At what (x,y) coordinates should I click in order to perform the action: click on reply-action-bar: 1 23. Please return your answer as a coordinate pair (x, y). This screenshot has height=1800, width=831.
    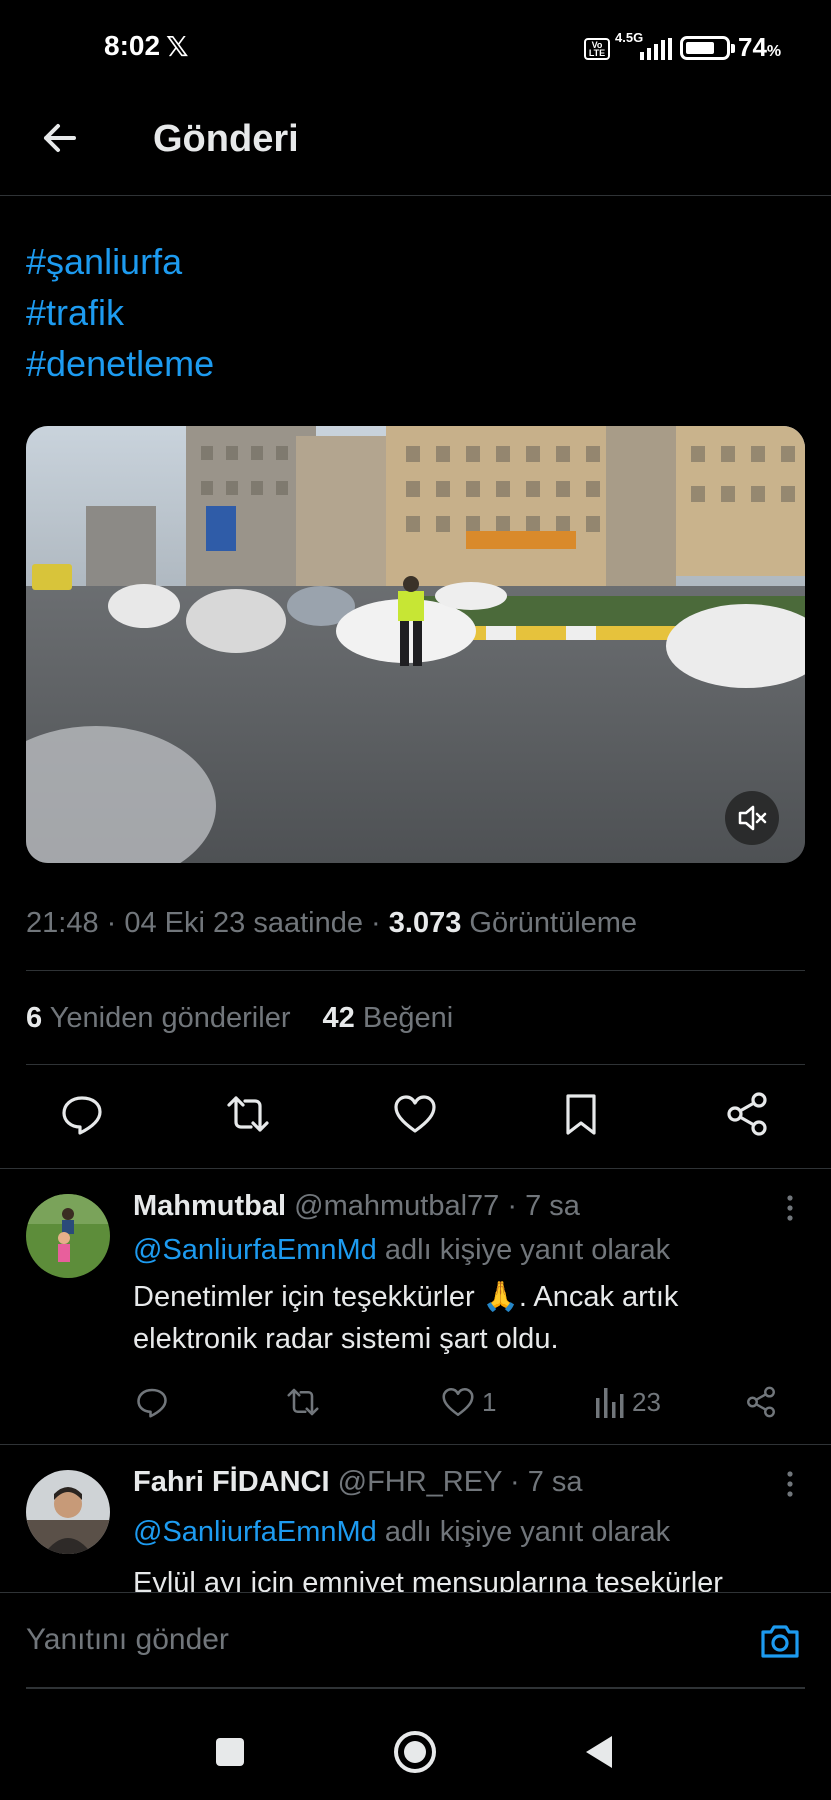
    Looking at the image, I should click on (415, 1404).